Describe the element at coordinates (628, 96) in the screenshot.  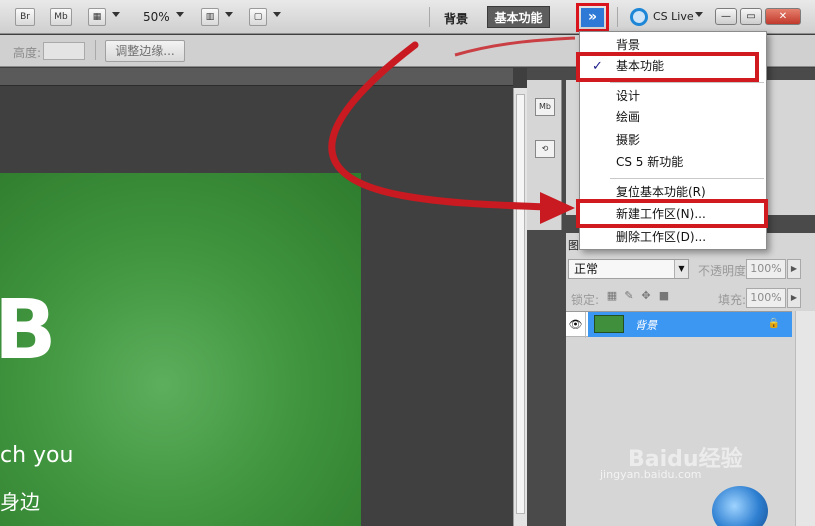
I see `menu-item-label: 设计` at that location.